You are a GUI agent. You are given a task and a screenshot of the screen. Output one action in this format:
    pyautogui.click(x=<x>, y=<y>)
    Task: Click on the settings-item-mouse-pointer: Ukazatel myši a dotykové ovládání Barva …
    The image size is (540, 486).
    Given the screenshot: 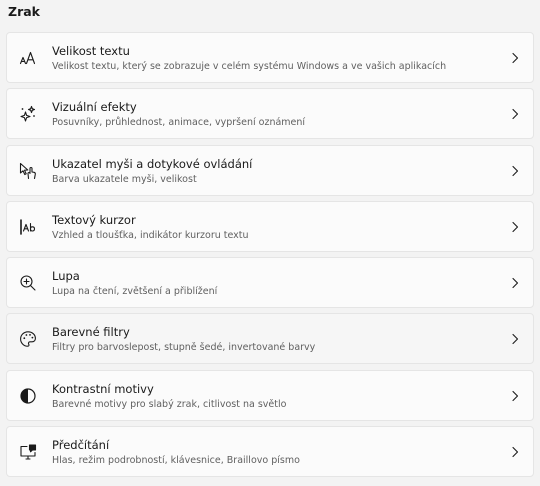 What is the action you would take?
    pyautogui.click(x=270, y=170)
    